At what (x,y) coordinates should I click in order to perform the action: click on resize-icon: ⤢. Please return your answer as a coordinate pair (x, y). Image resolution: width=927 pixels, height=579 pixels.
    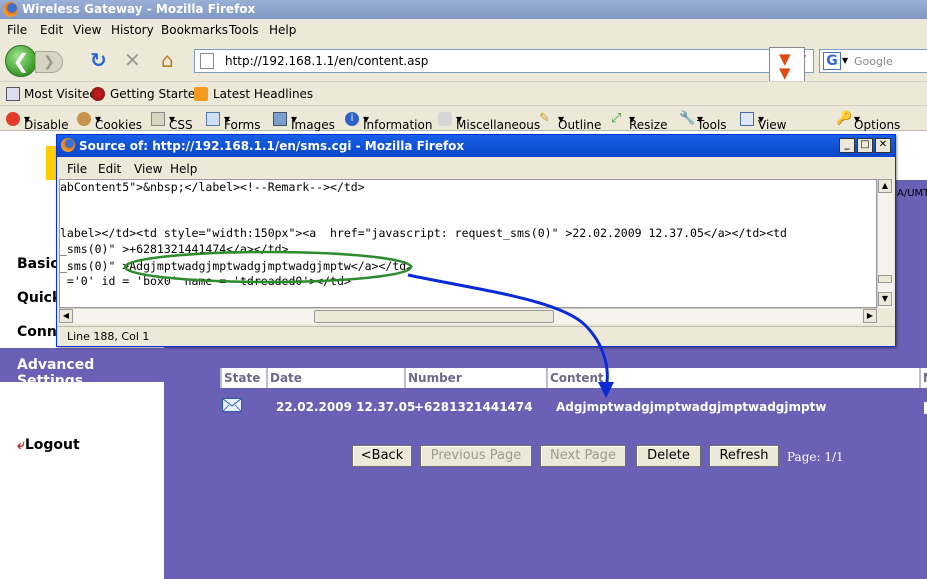
    Looking at the image, I should click on (616, 118).